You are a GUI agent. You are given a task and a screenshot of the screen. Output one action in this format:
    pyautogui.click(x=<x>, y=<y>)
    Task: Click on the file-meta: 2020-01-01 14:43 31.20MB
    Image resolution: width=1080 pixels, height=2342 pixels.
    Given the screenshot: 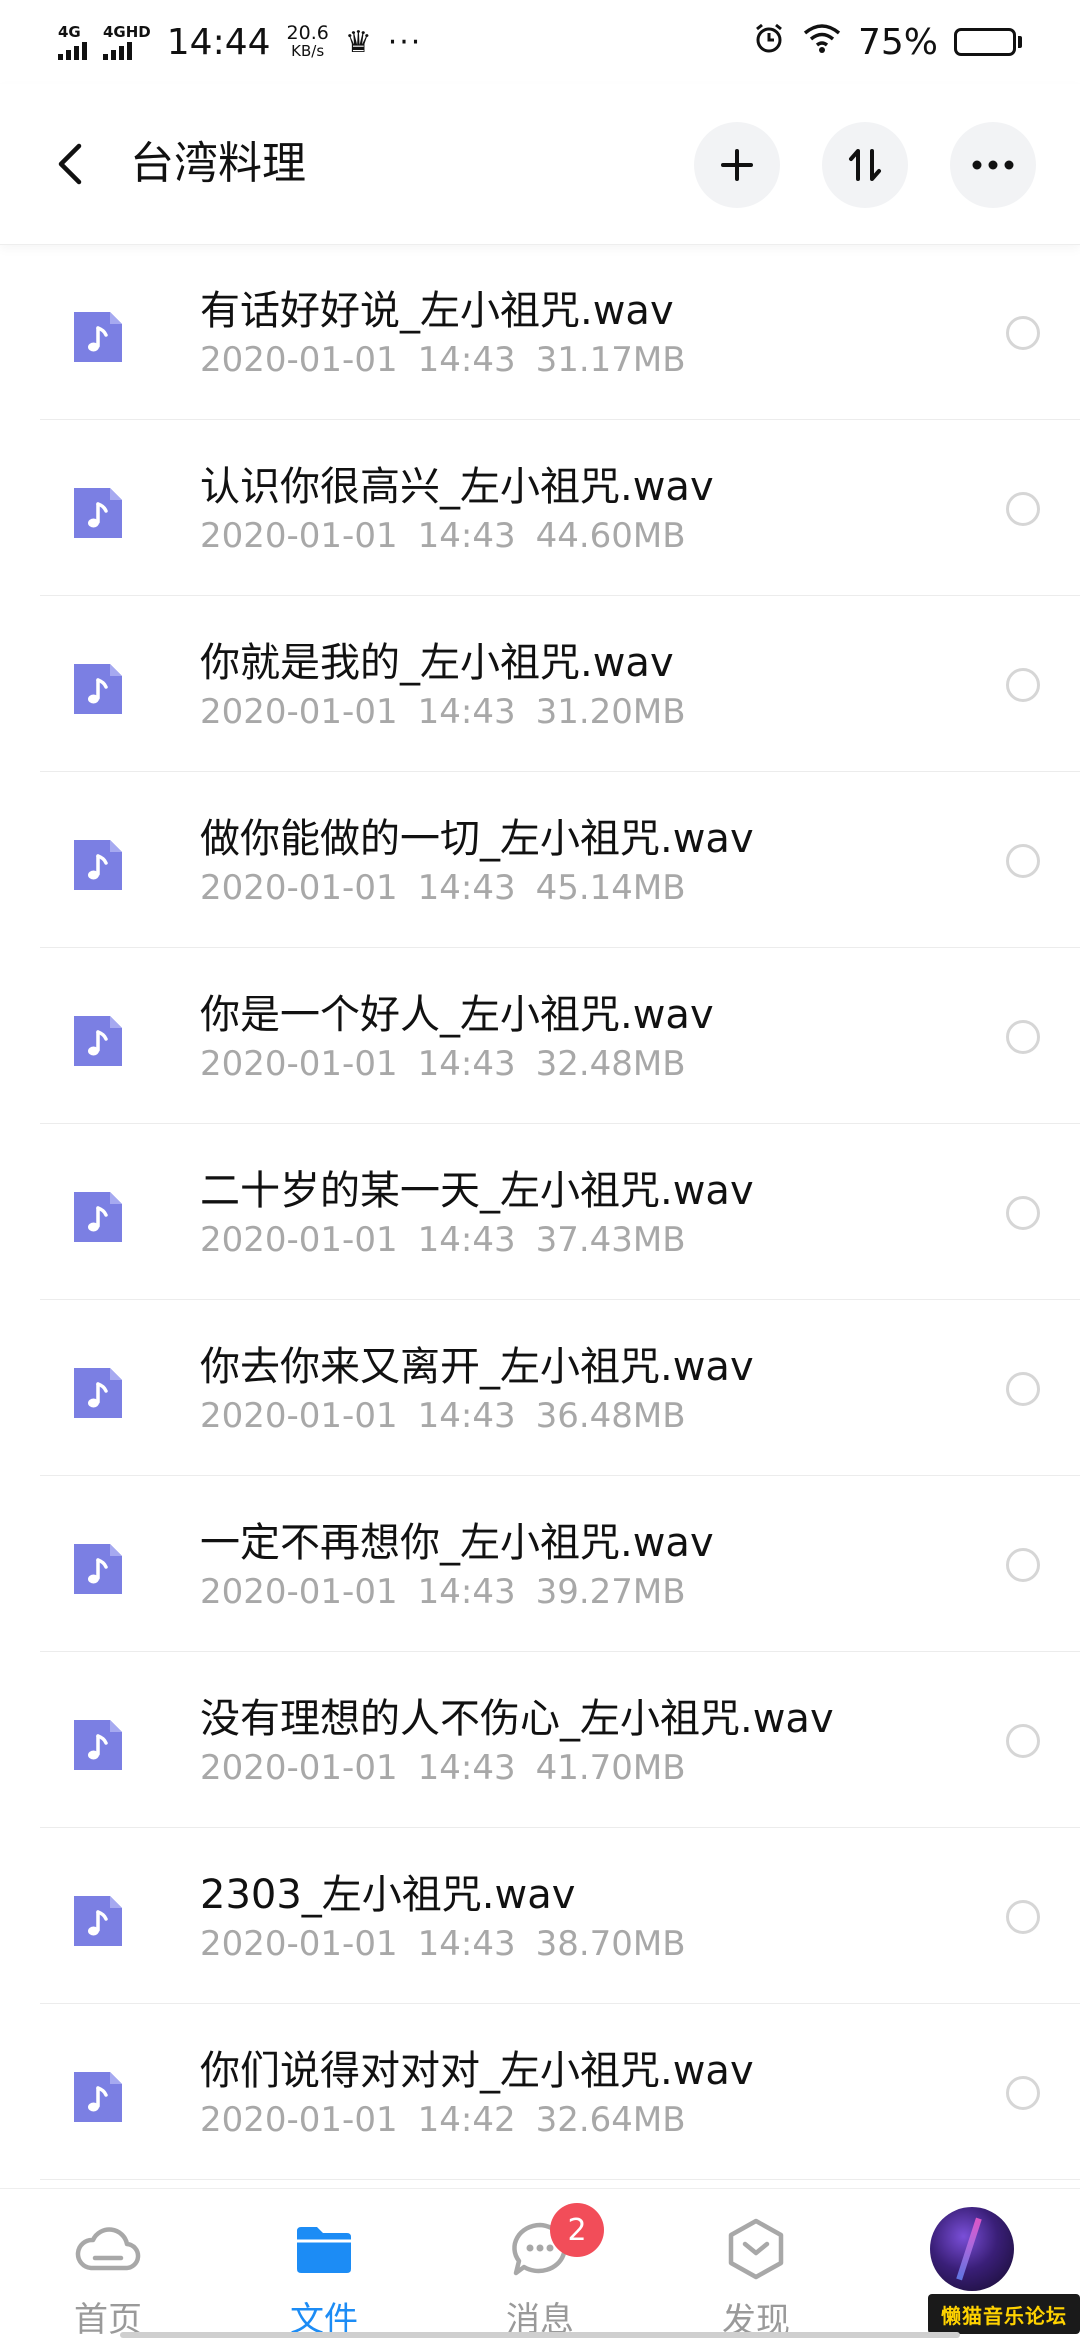 What is the action you would take?
    pyautogui.click(x=453, y=712)
    